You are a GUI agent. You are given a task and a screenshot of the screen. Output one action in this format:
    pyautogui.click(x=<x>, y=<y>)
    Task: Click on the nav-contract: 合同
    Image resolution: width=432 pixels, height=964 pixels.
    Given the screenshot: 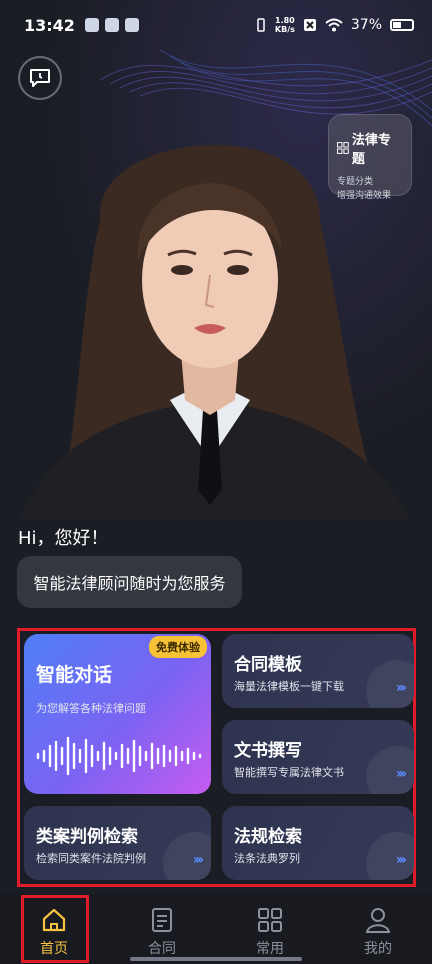 What is the action you would take?
    pyautogui.click(x=162, y=929)
    